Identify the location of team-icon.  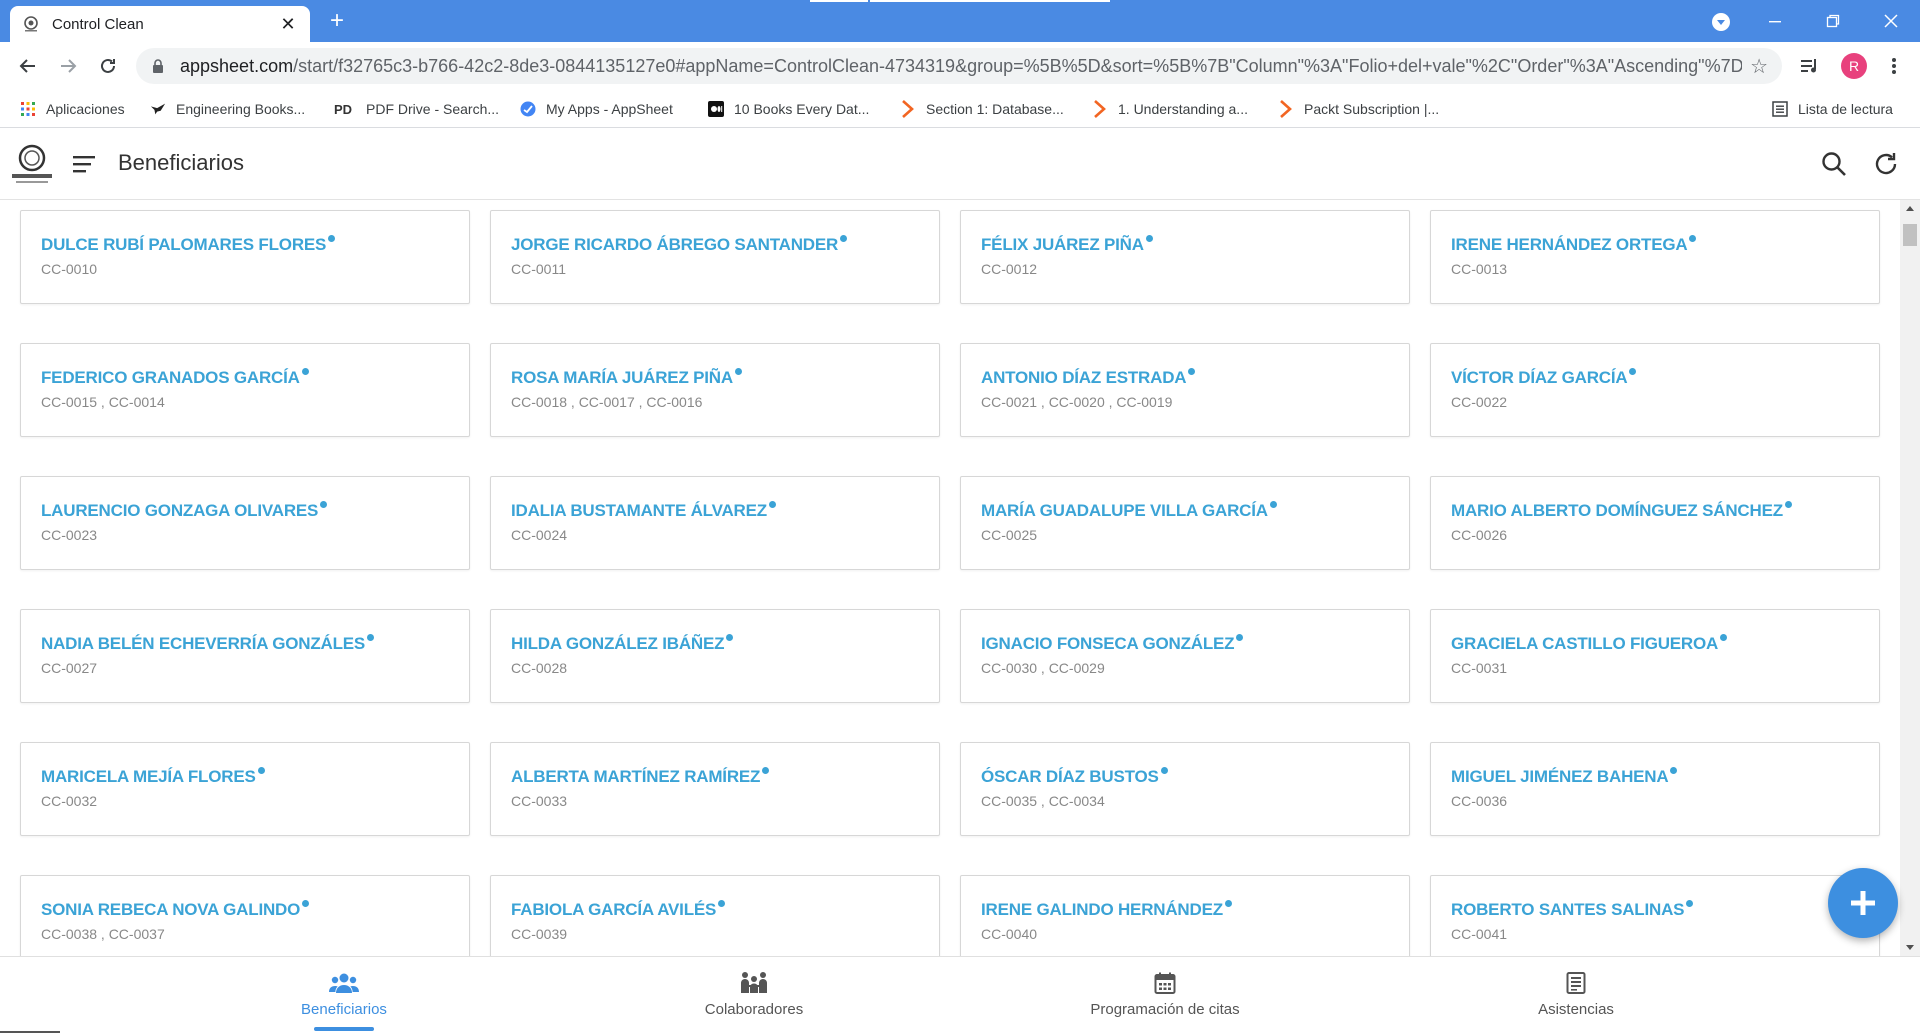
(754, 983).